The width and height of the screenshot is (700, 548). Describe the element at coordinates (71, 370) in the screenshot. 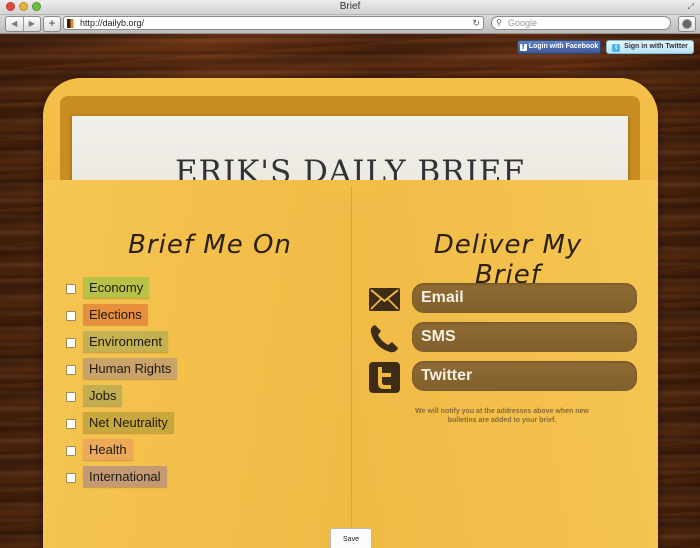

I see `topic-checkbox-human-rights` at that location.